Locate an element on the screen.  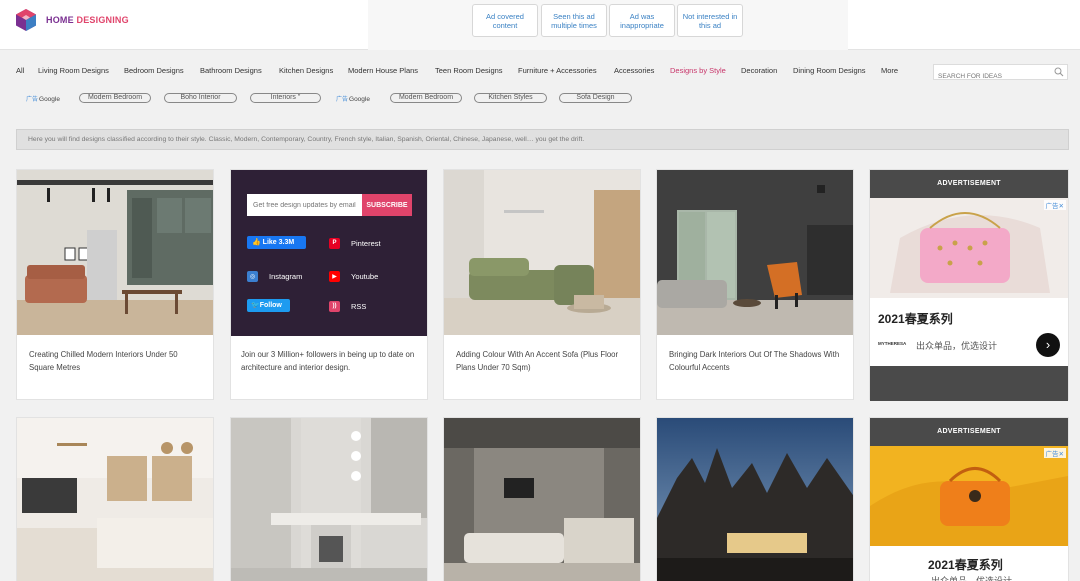
tag-modern-bedroom-2: Modern Bedroom is located at coordinates (426, 98).